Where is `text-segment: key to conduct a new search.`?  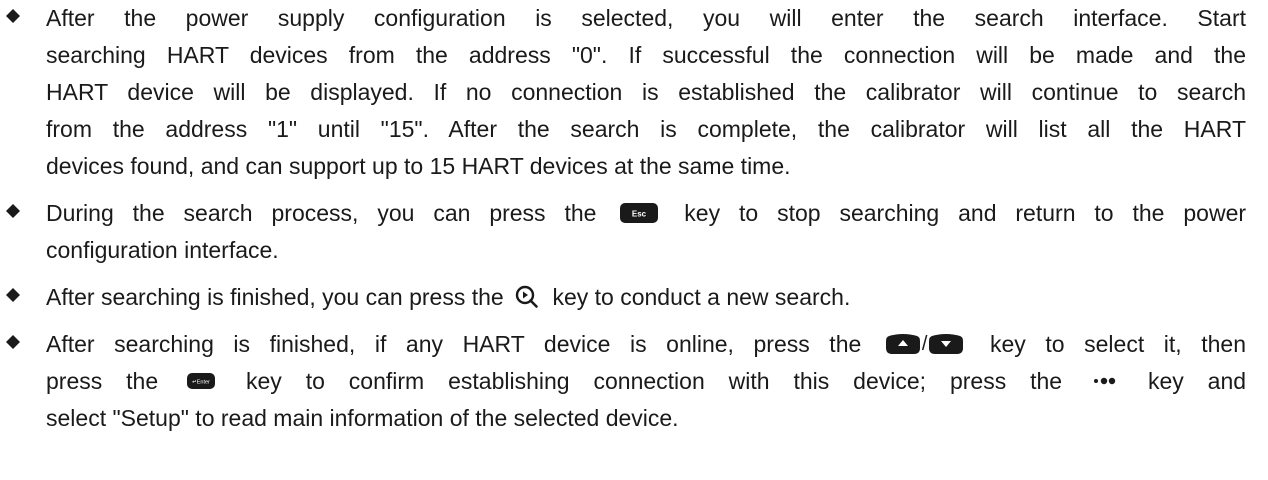
text-segment: key to conduct a new search. is located at coordinates (701, 297).